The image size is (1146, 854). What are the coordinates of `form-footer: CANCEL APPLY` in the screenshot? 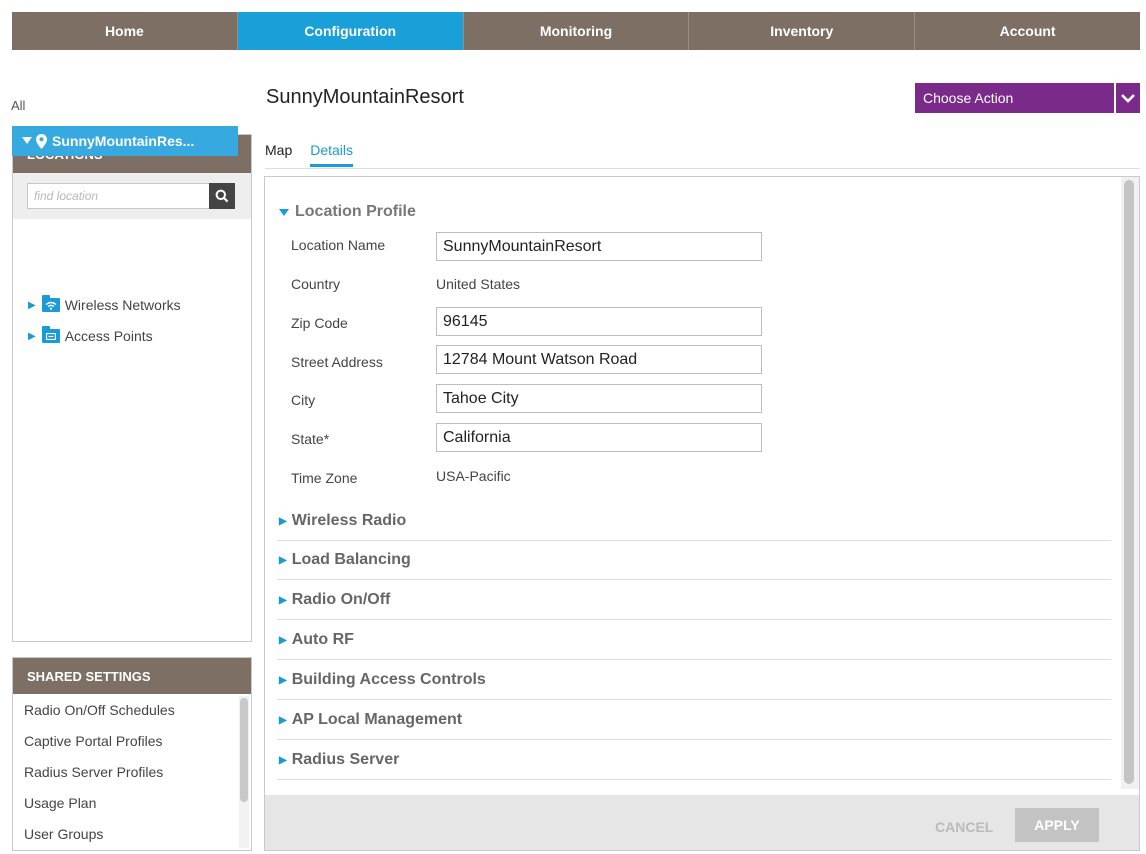 It's located at (702, 822).